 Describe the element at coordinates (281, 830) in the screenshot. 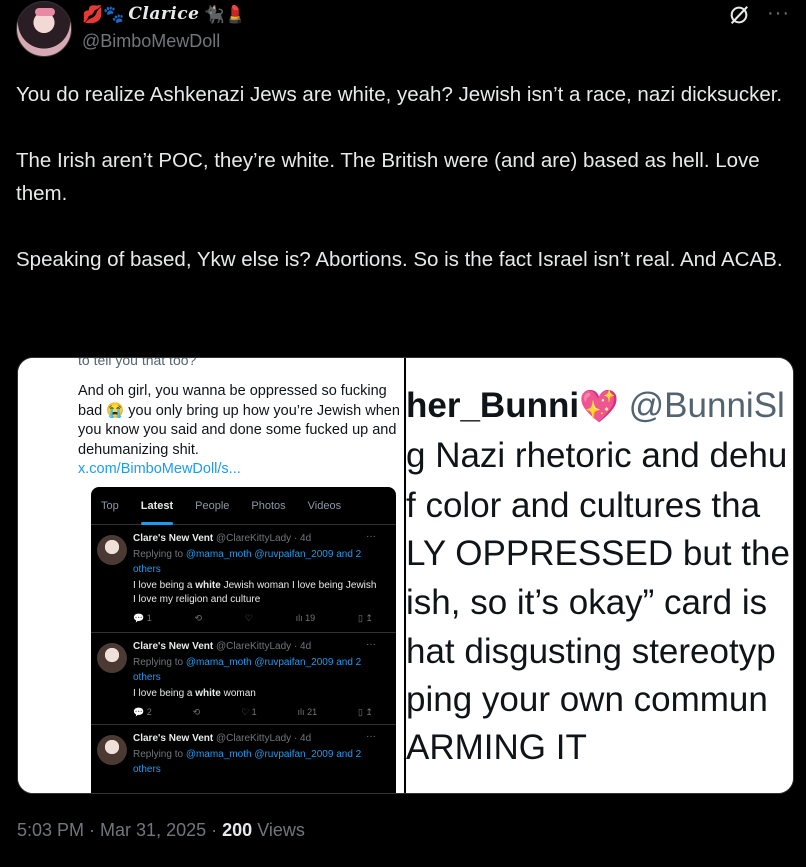

I see `views-label: Views` at that location.